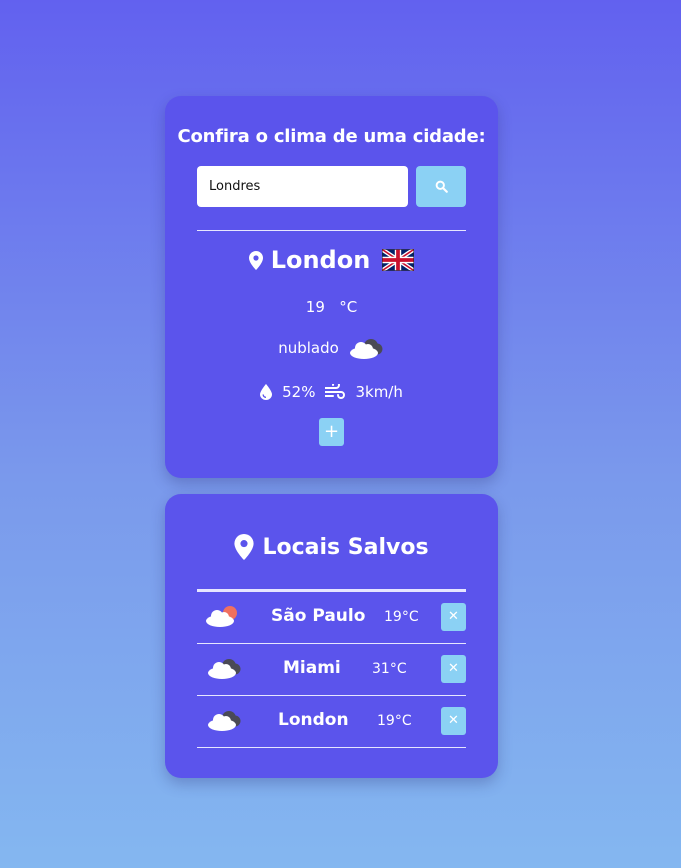 This screenshot has height=868, width=681. I want to click on saved-item-london: London 19°C ✕, so click(331, 722).